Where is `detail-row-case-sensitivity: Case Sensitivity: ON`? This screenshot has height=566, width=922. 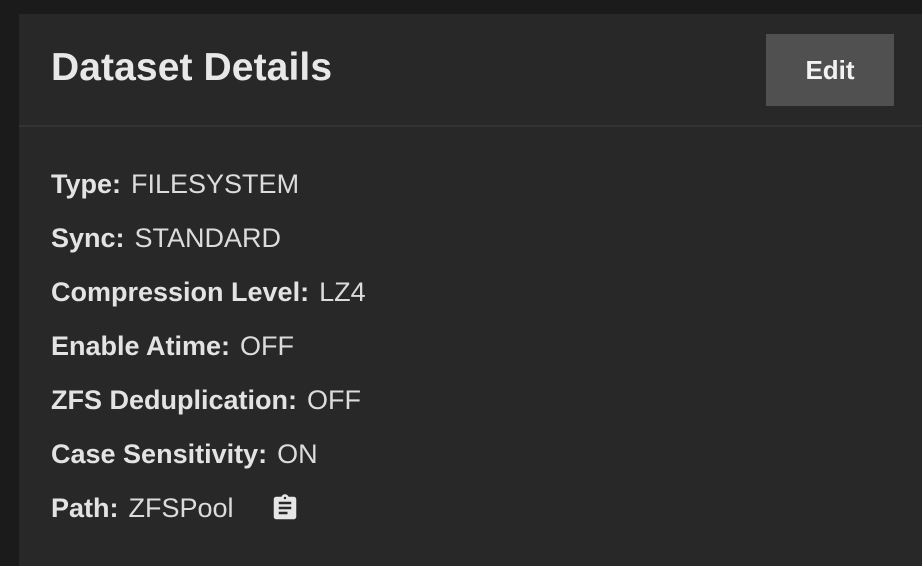 detail-row-case-sensitivity: Case Sensitivity: ON is located at coordinates (208, 463).